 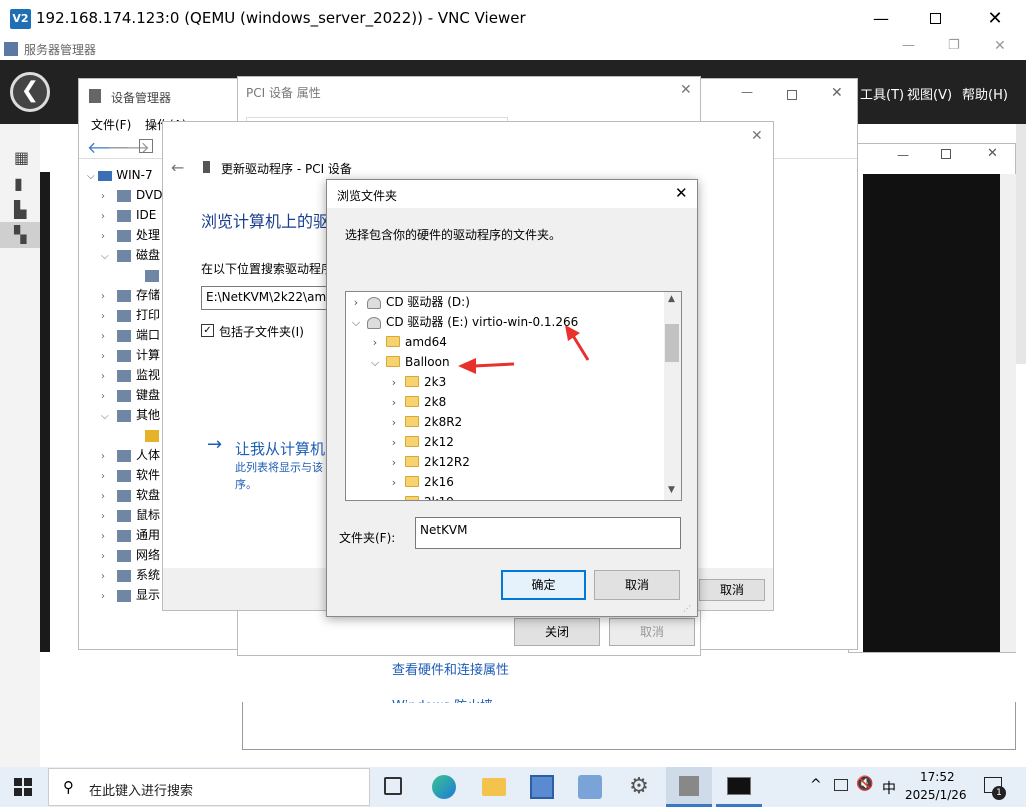 I want to click on taskbar-search-box: ⚲ 在此键入进行搜索, so click(x=209, y=787).